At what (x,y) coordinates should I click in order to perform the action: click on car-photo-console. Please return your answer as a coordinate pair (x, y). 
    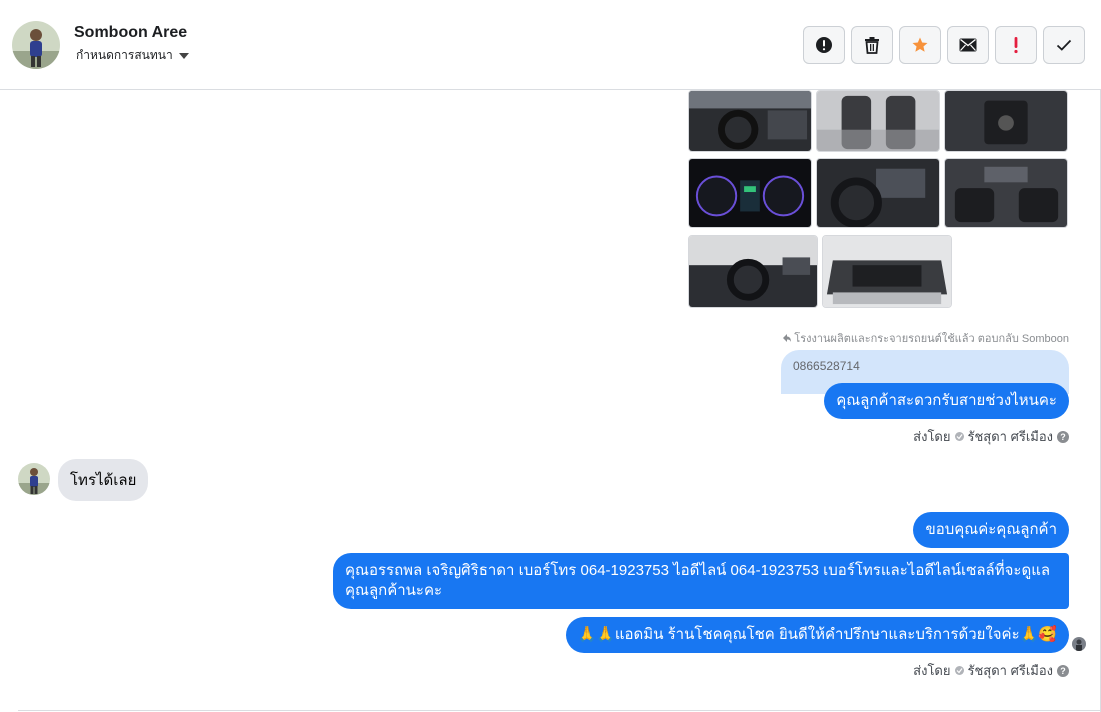
    Looking at the image, I should click on (1006, 121).